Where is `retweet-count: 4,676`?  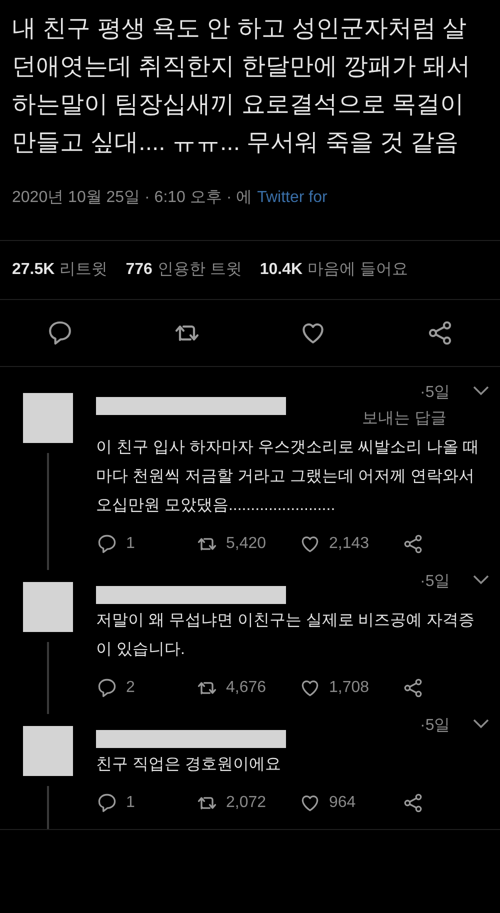
retweet-count: 4,676 is located at coordinates (246, 688).